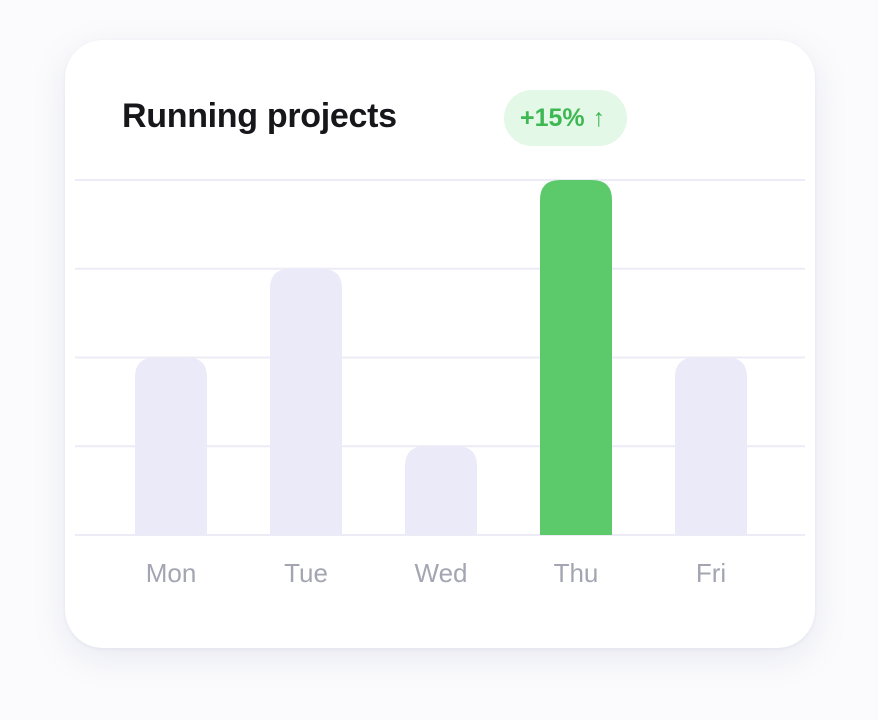 The height and width of the screenshot is (720, 878). Describe the element at coordinates (576, 573) in the screenshot. I see `x-tick-label-thu: Thu` at that location.